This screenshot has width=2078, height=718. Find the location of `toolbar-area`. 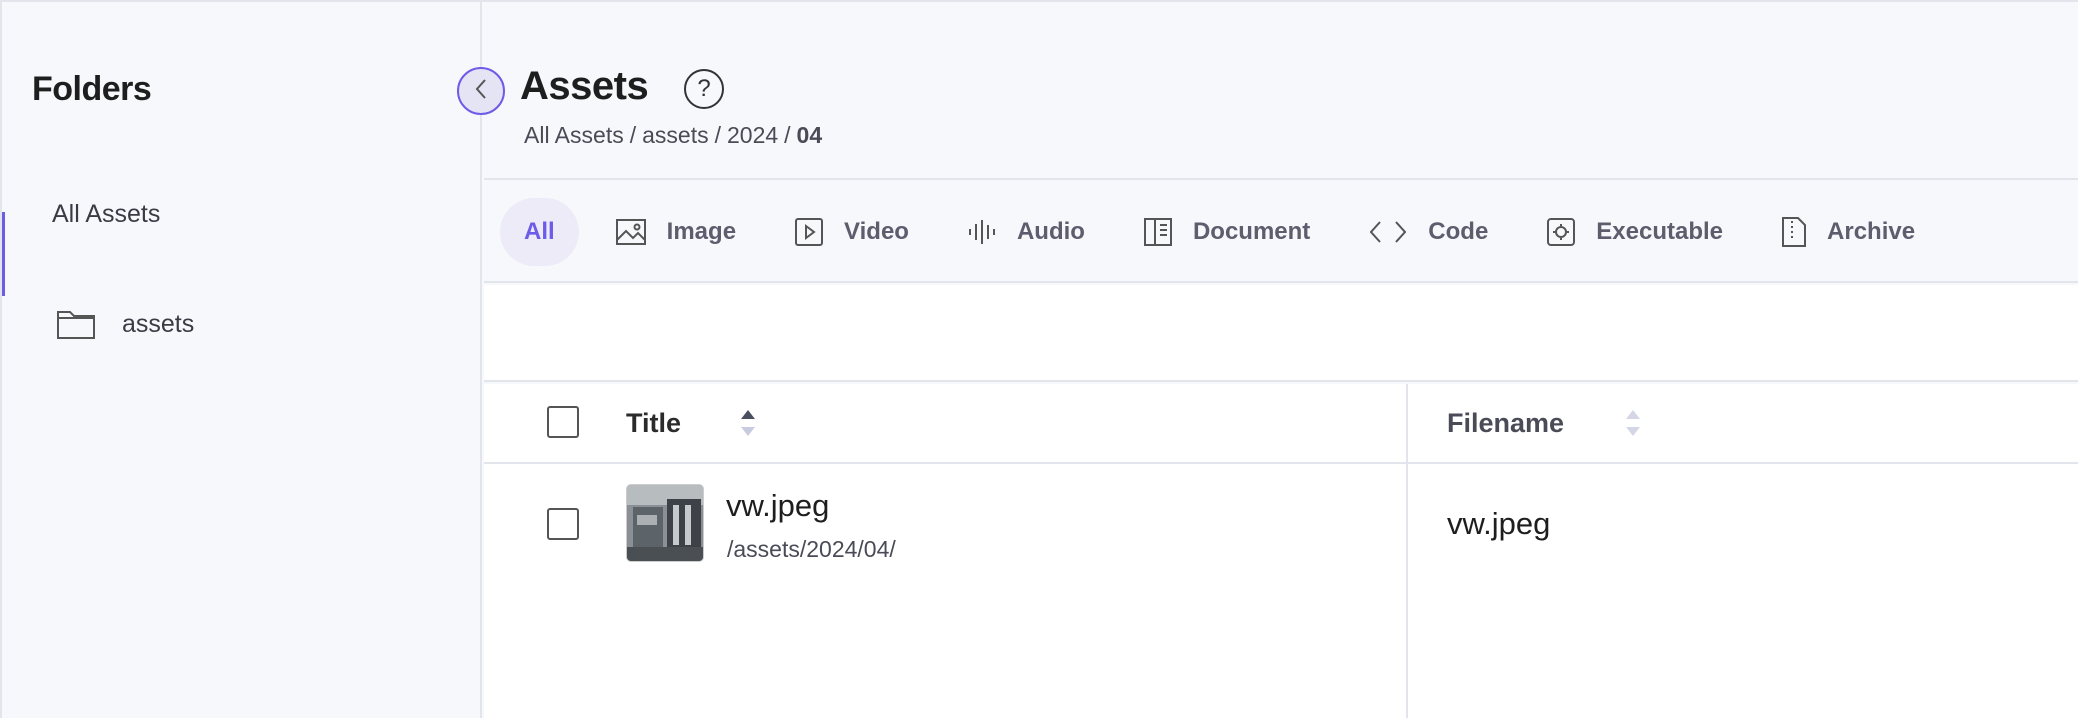

toolbar-area is located at coordinates (1281, 333).